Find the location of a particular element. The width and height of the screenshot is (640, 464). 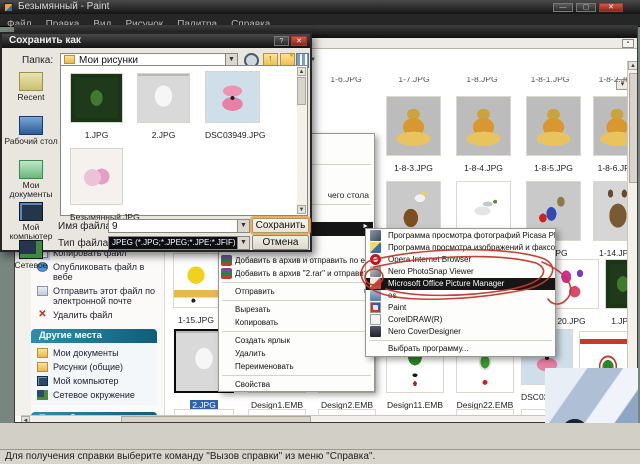

clipped-file-label: 1-6.JPG is located at coordinates (346, 81).